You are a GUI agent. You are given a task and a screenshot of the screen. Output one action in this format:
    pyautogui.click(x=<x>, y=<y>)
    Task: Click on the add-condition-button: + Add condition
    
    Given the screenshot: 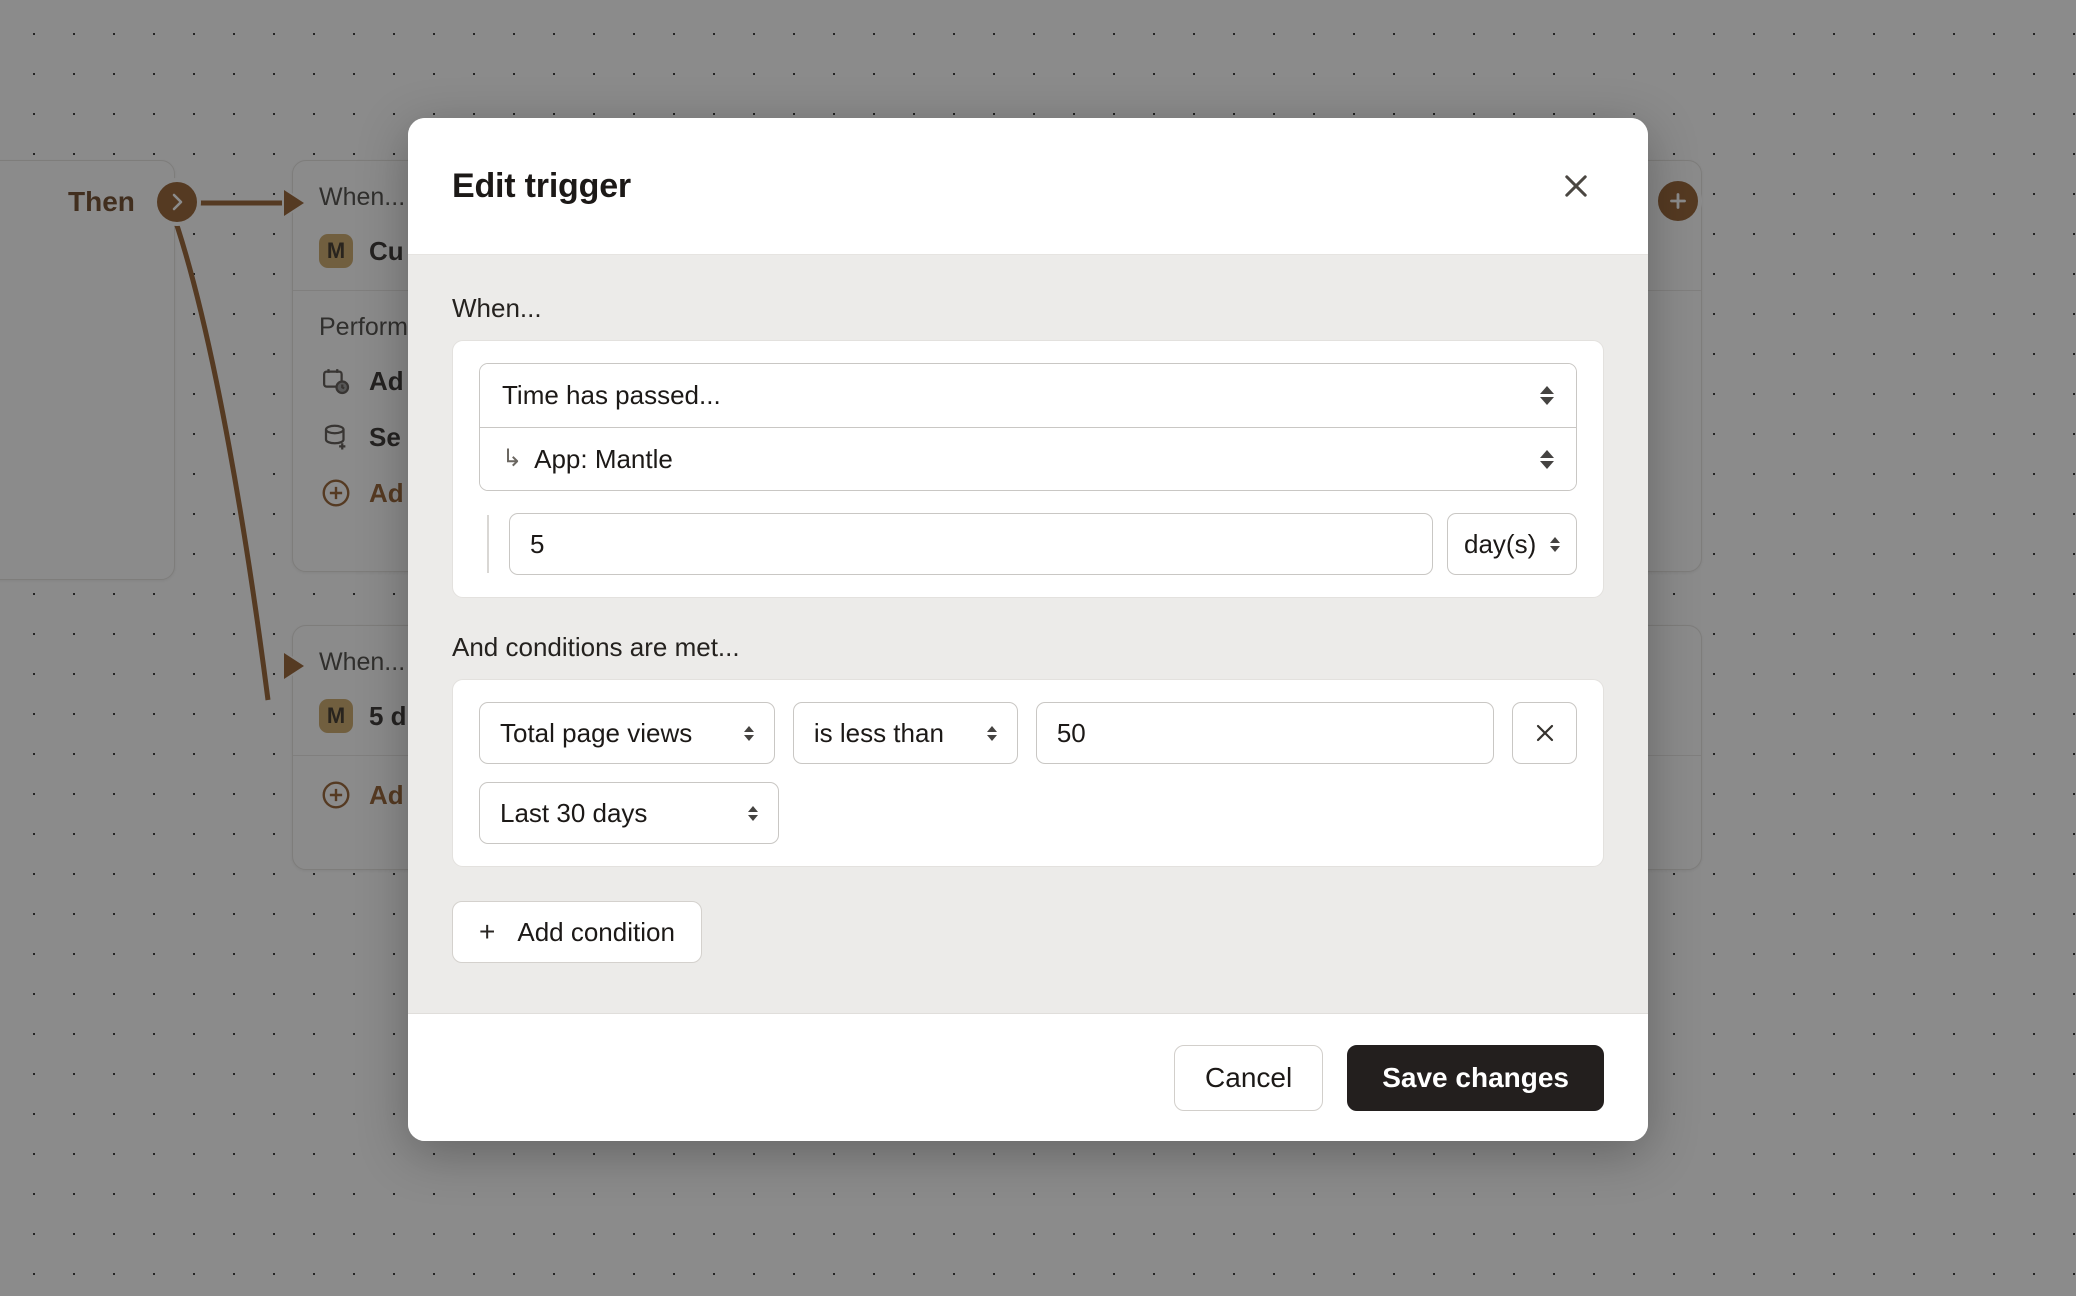 What is the action you would take?
    pyautogui.click(x=577, y=932)
    